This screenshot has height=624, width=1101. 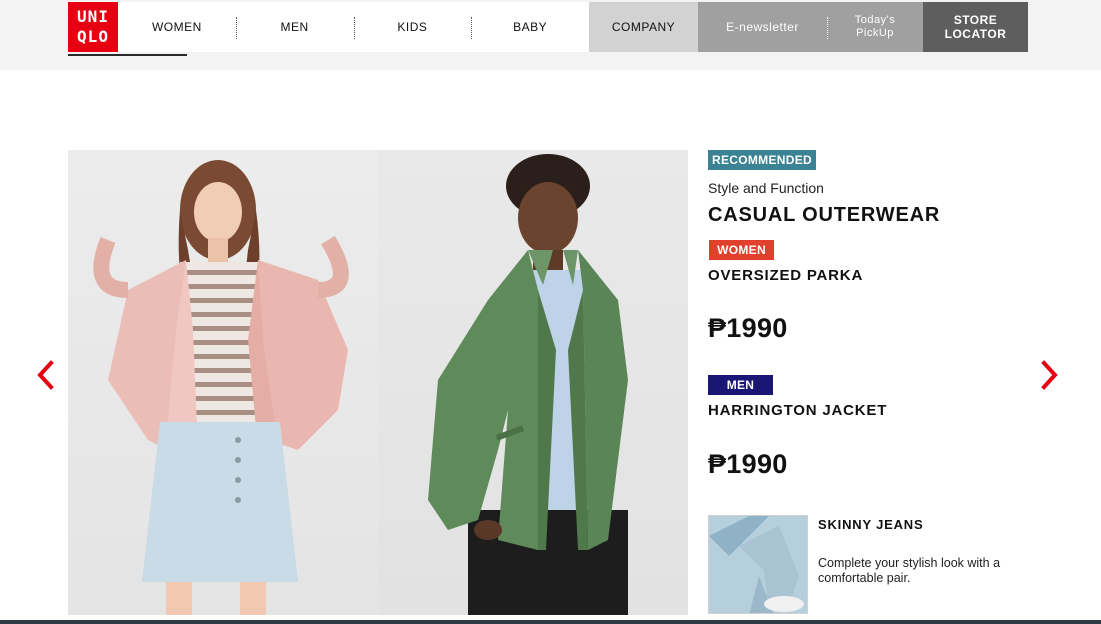 I want to click on product-name-jacket: HARRINGTON JACKET, so click(x=797, y=410).